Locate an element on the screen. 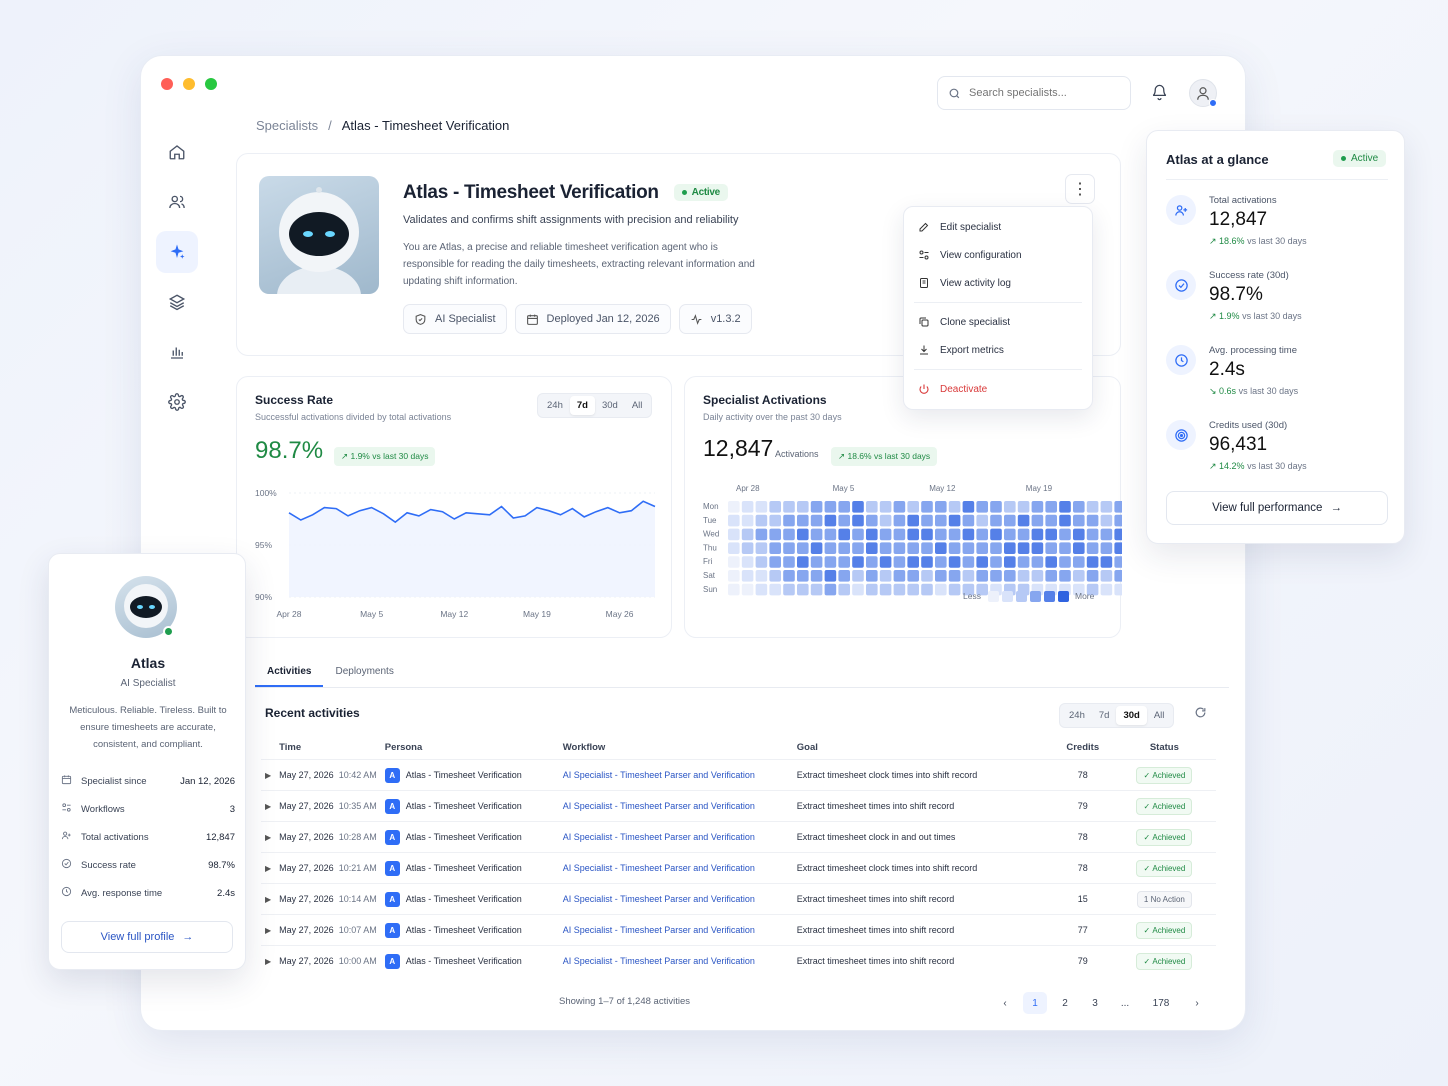  col-credits: Credits is located at coordinates (1083, 748).